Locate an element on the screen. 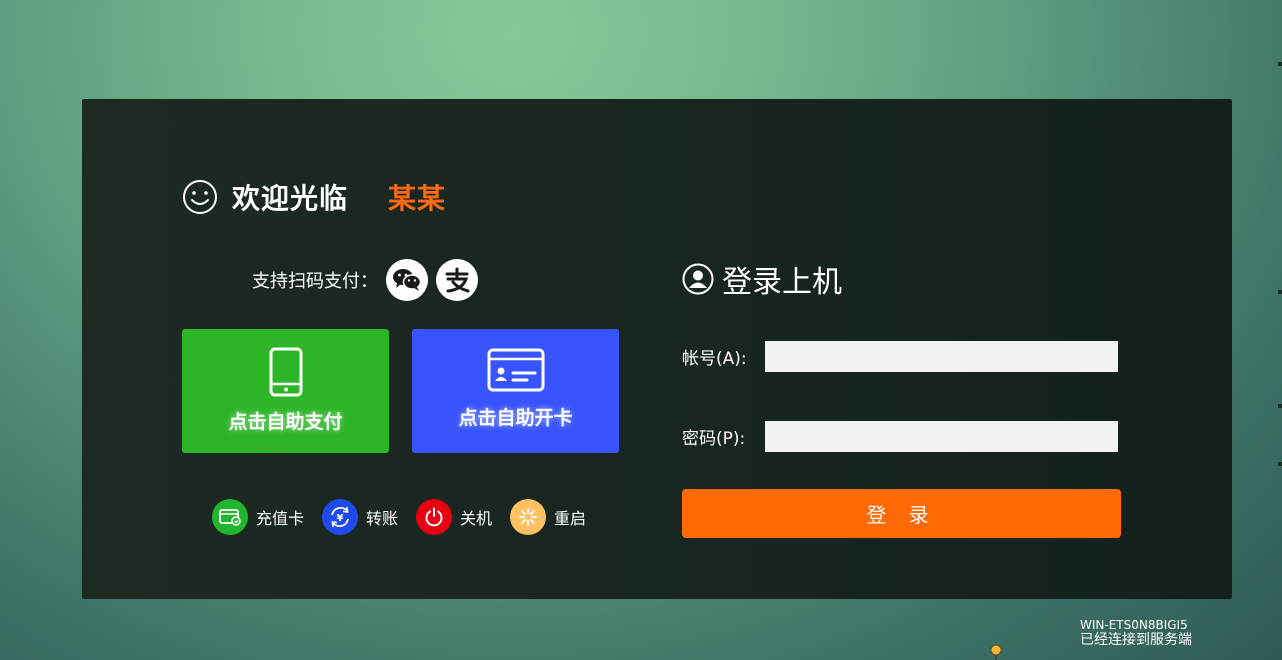  id-card-icon is located at coordinates (515, 370).